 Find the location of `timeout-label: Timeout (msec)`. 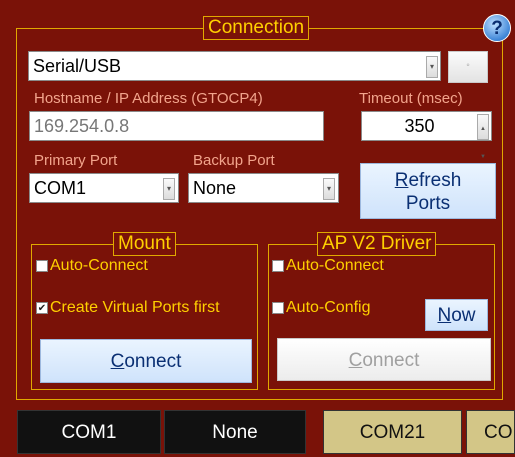

timeout-label: Timeout (msec) is located at coordinates (411, 98).